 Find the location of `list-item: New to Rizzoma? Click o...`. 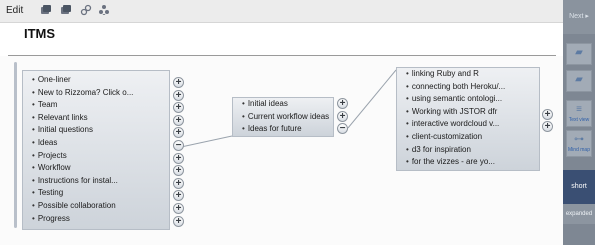

list-item: New to Rizzoma? Click o... is located at coordinates (96, 93).